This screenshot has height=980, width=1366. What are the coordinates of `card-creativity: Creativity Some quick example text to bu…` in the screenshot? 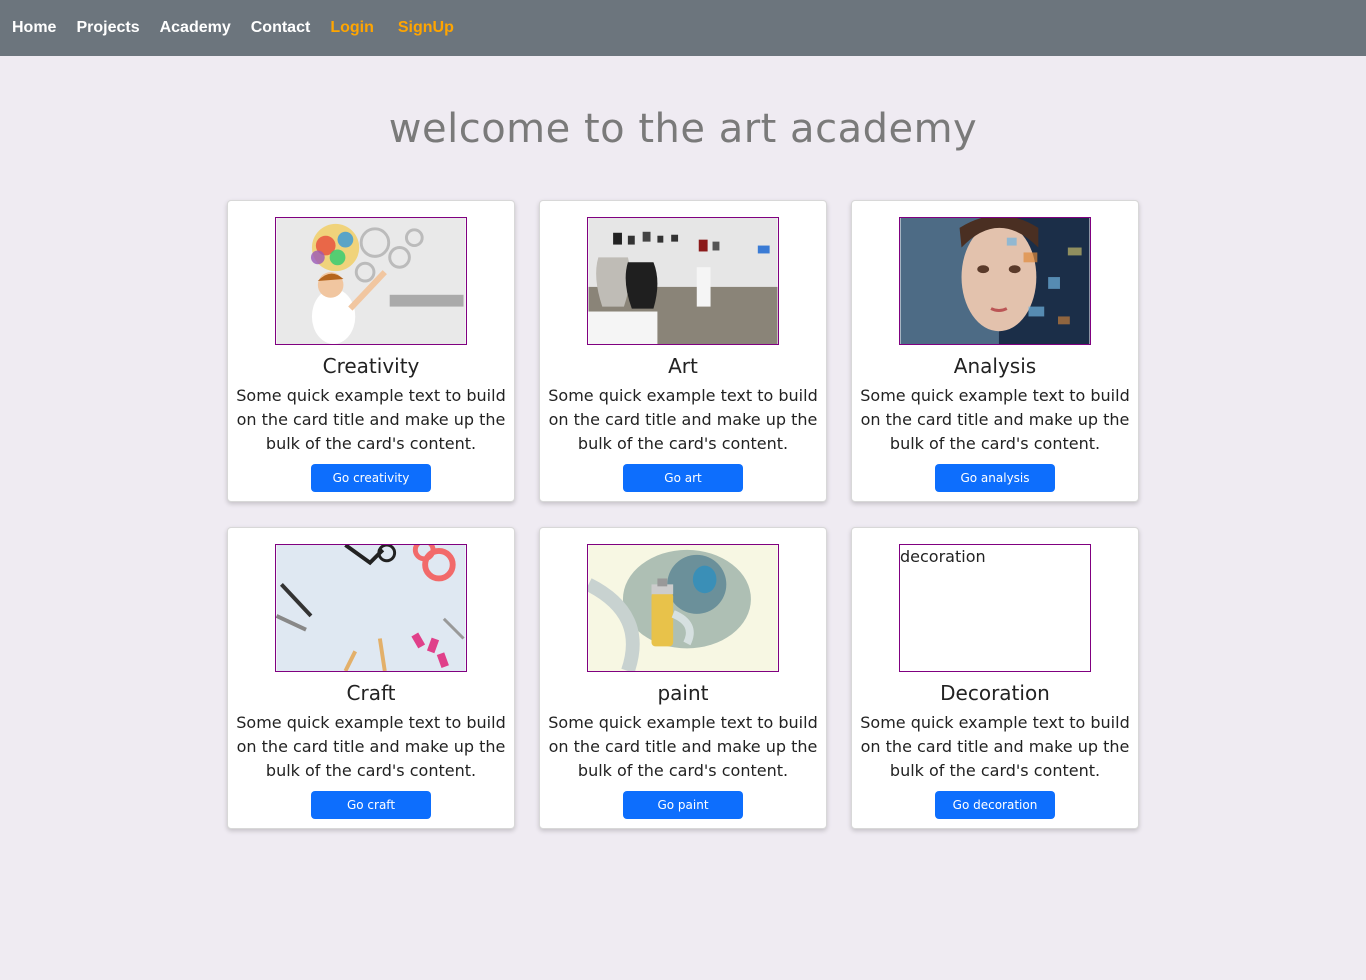 It's located at (371, 351).